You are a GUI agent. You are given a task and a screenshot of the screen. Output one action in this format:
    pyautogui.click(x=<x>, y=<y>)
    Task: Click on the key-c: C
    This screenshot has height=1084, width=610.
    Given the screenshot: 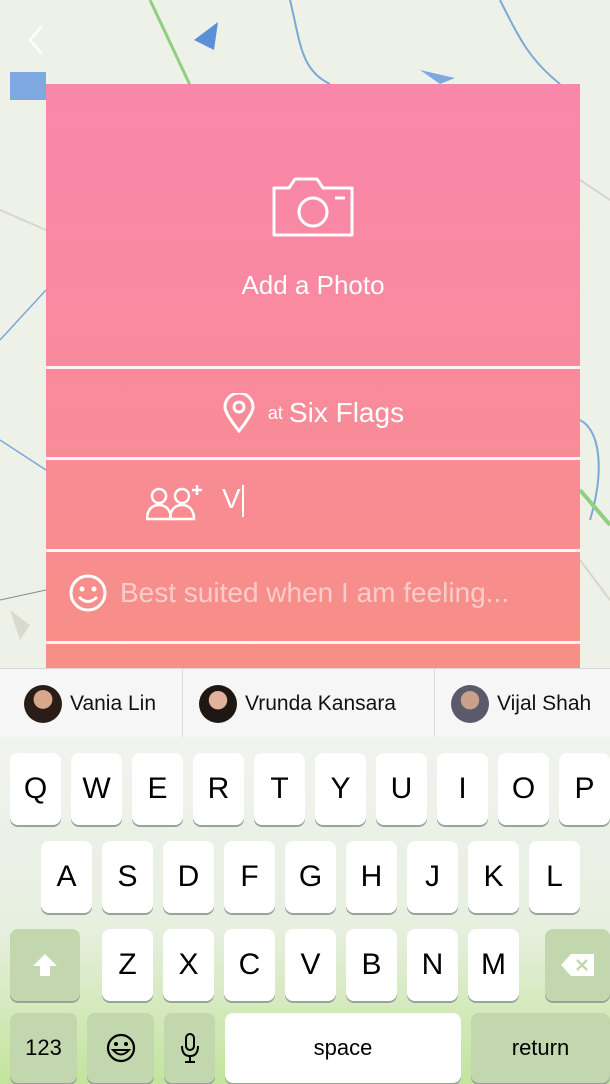 What is the action you would take?
    pyautogui.click(x=249, y=965)
    